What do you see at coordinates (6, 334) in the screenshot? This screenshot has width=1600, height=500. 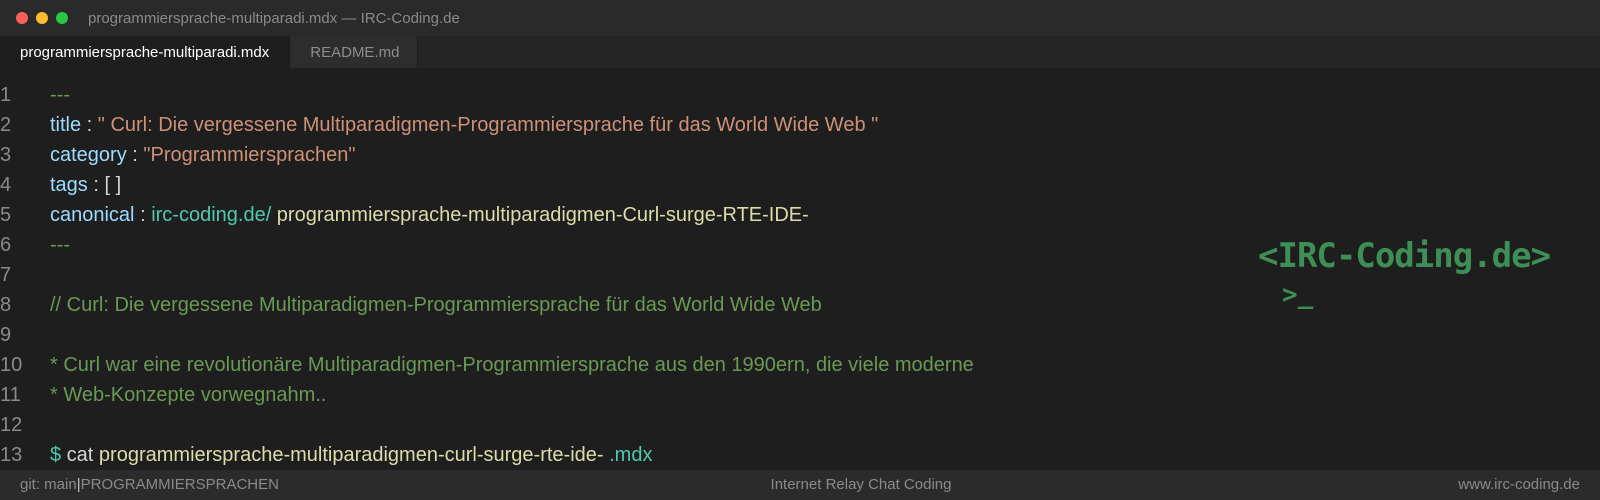 I see `line-number: 9` at bounding box center [6, 334].